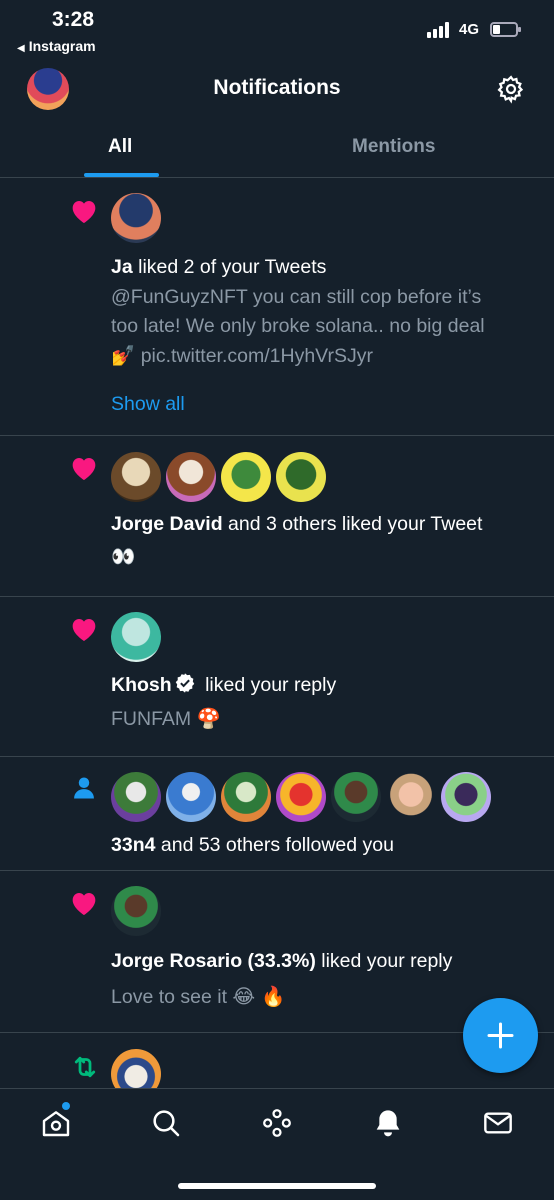 The image size is (554, 1200). What do you see at coordinates (355, 524) in the screenshot?
I see `action-text: and 3 others liked your Tweet` at bounding box center [355, 524].